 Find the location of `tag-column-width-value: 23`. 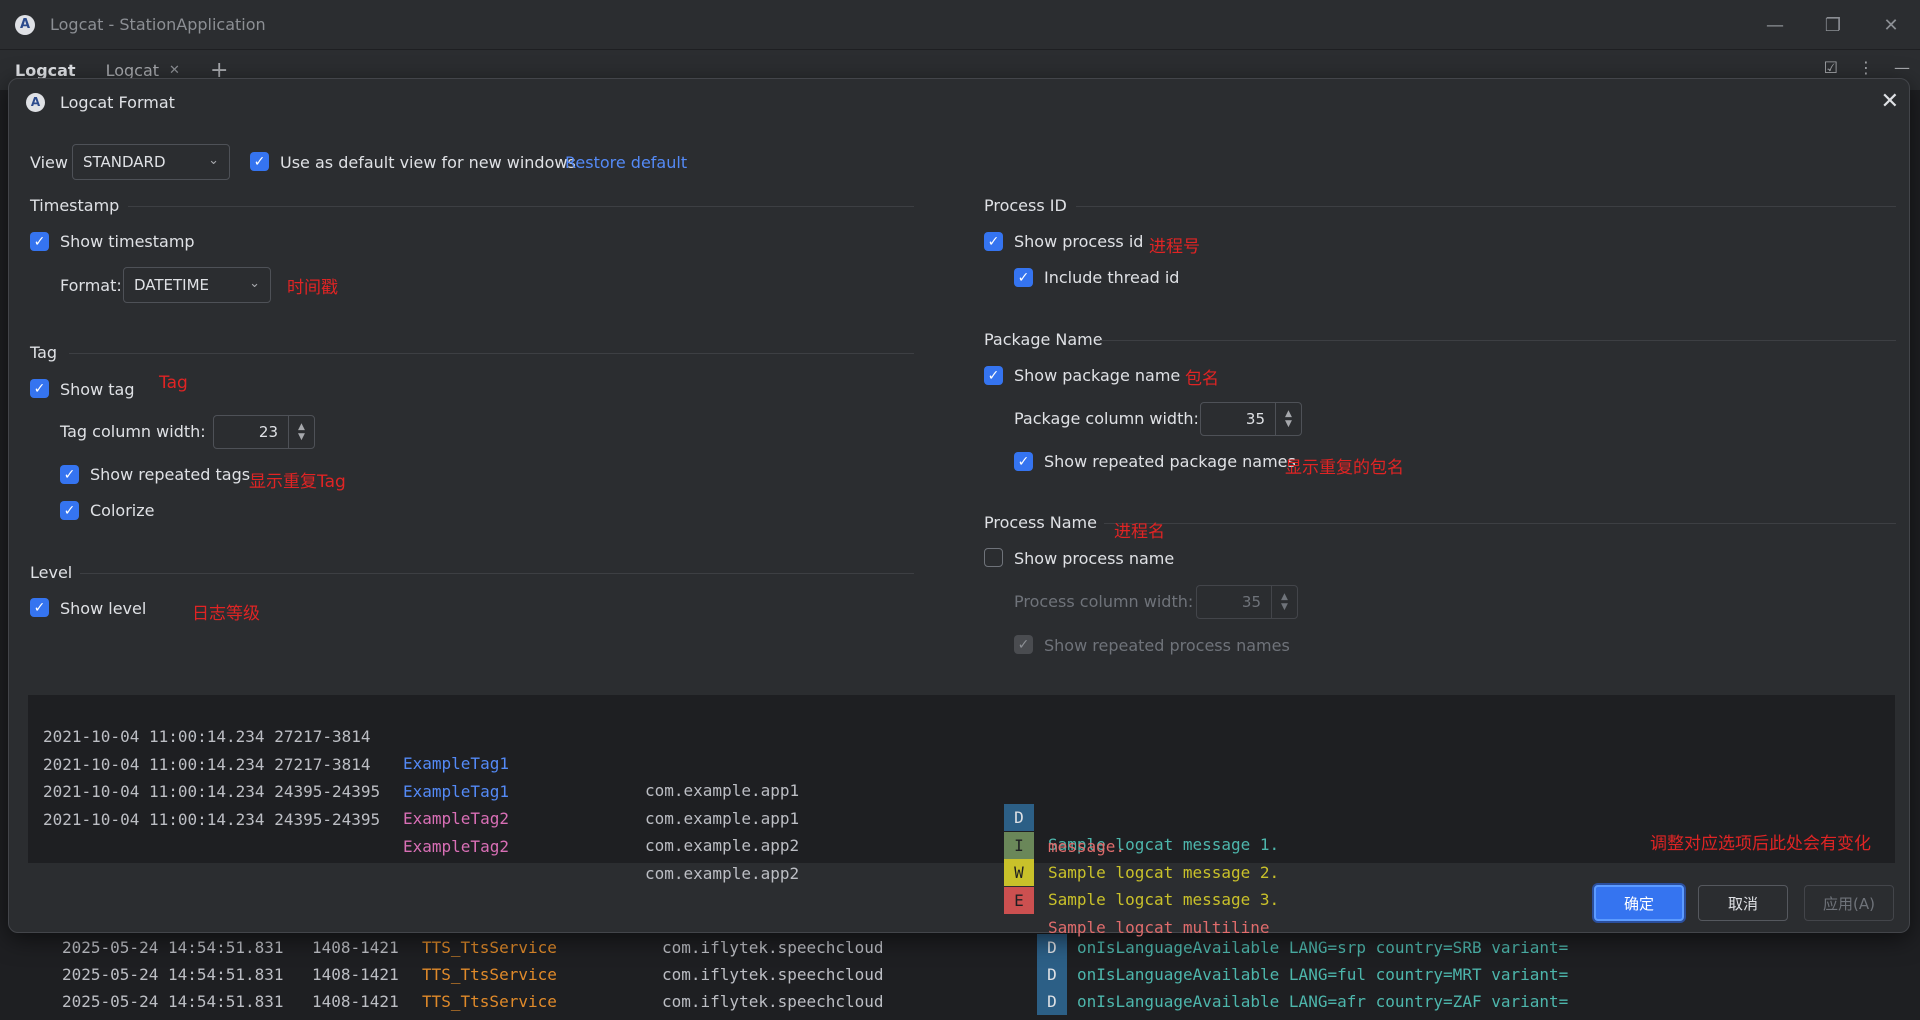

tag-column-width-value: 23 is located at coordinates (268, 432).